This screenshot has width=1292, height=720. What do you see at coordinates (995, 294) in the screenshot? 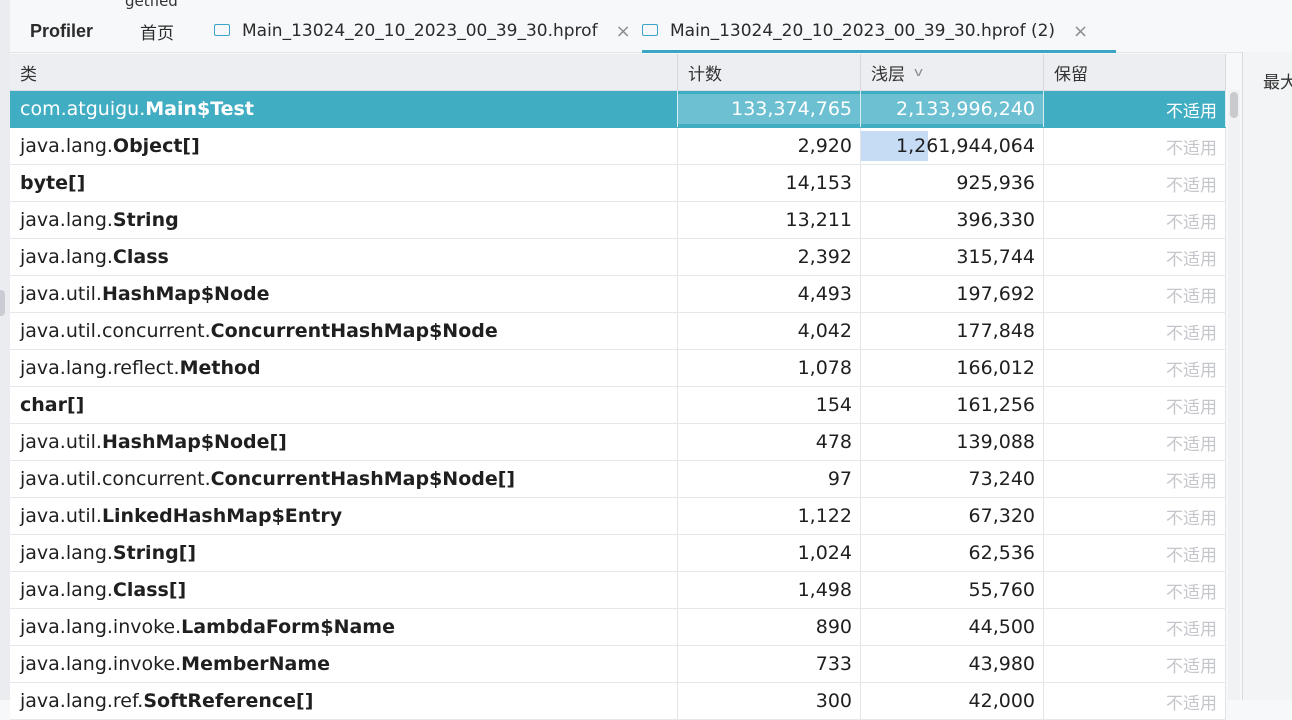
I see `shallow-size-cell-value: 197,692` at bounding box center [995, 294].